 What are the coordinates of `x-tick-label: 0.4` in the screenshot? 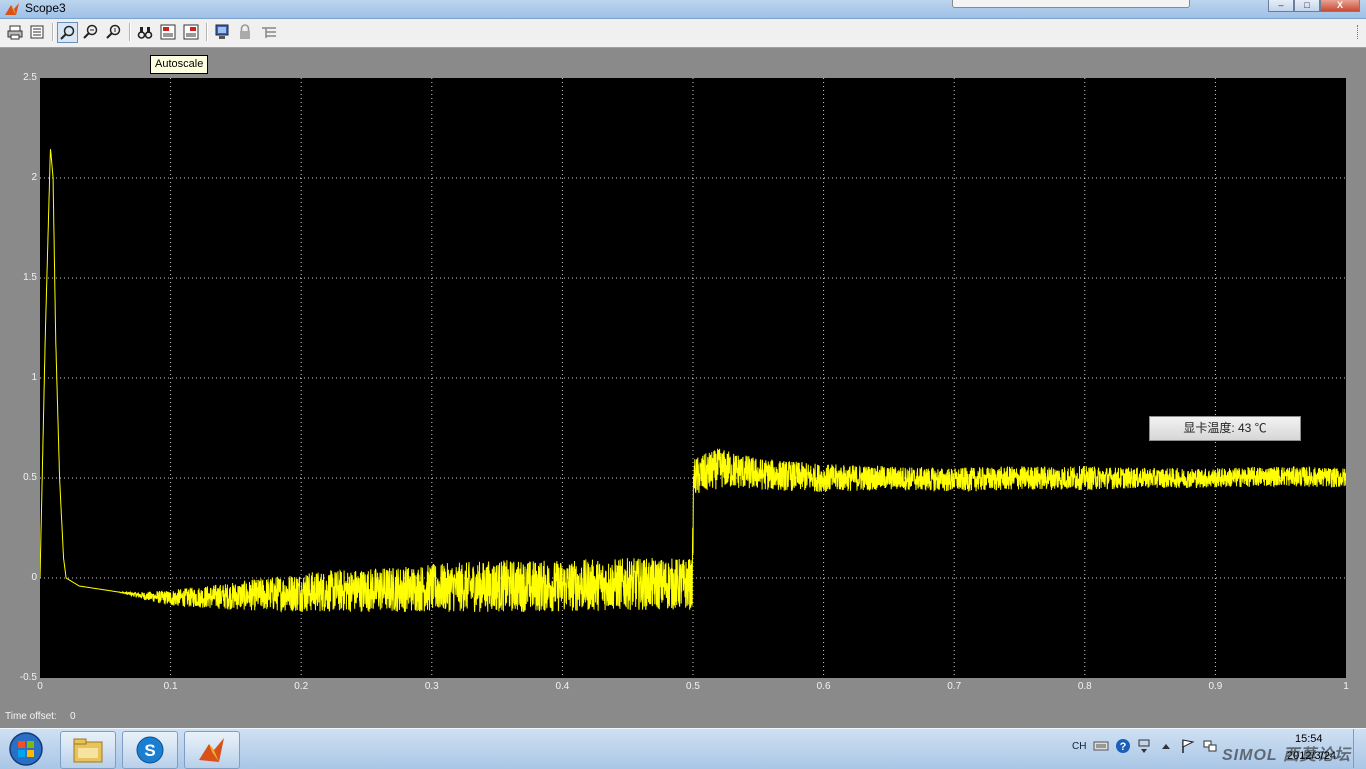 It's located at (562, 686).